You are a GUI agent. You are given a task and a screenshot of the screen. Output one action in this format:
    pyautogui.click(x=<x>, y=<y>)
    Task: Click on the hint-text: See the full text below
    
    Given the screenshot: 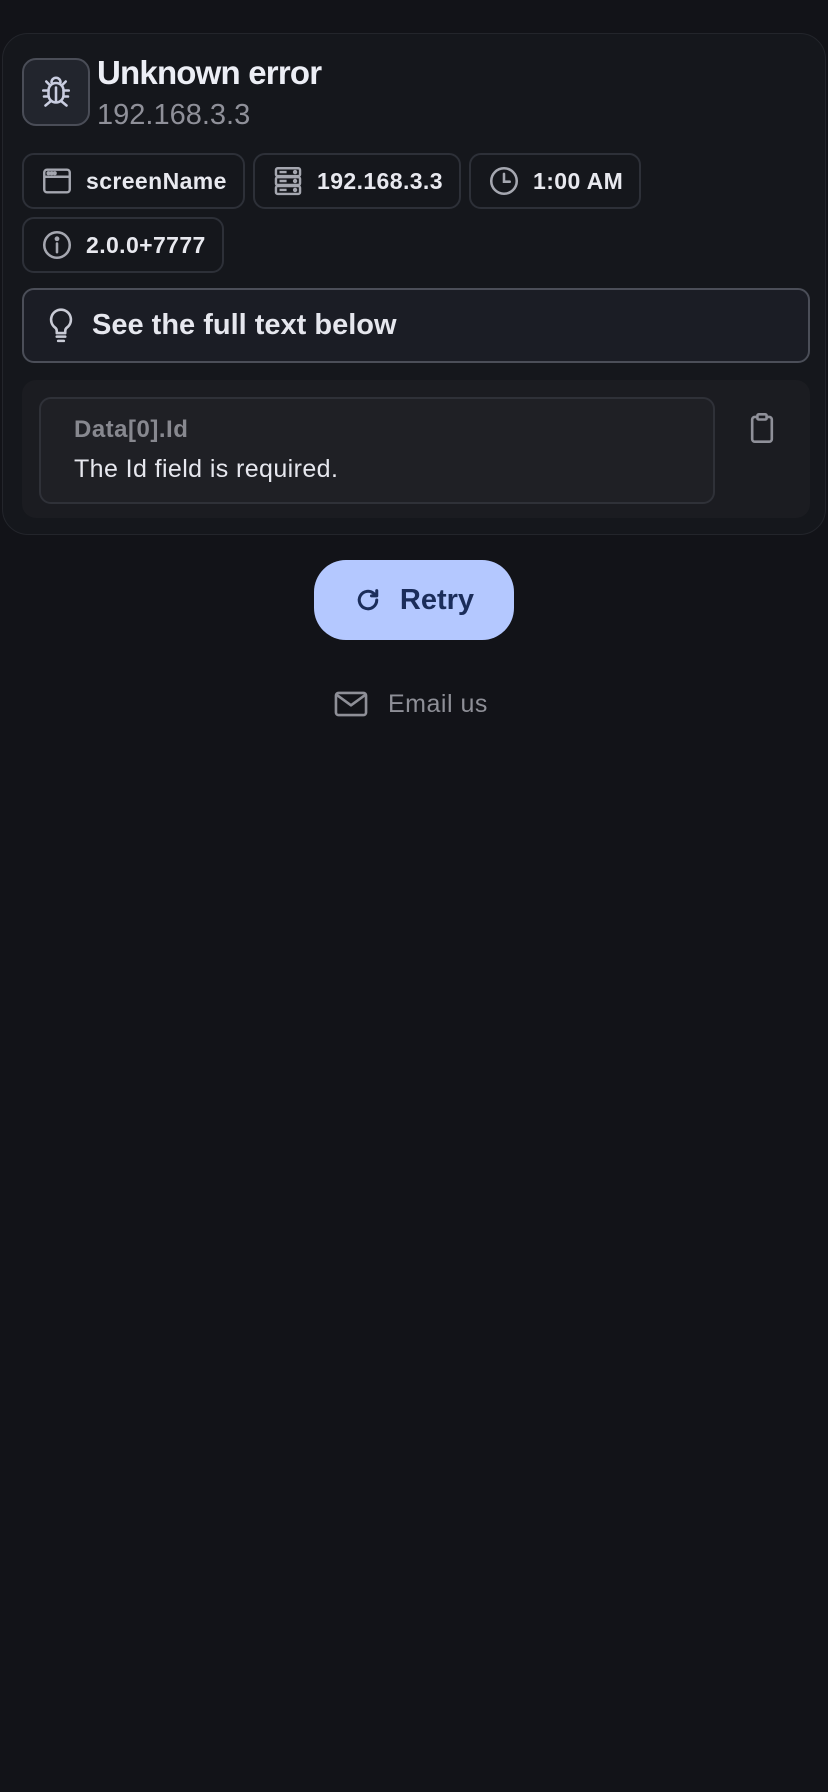 What is the action you would take?
    pyautogui.click(x=244, y=325)
    